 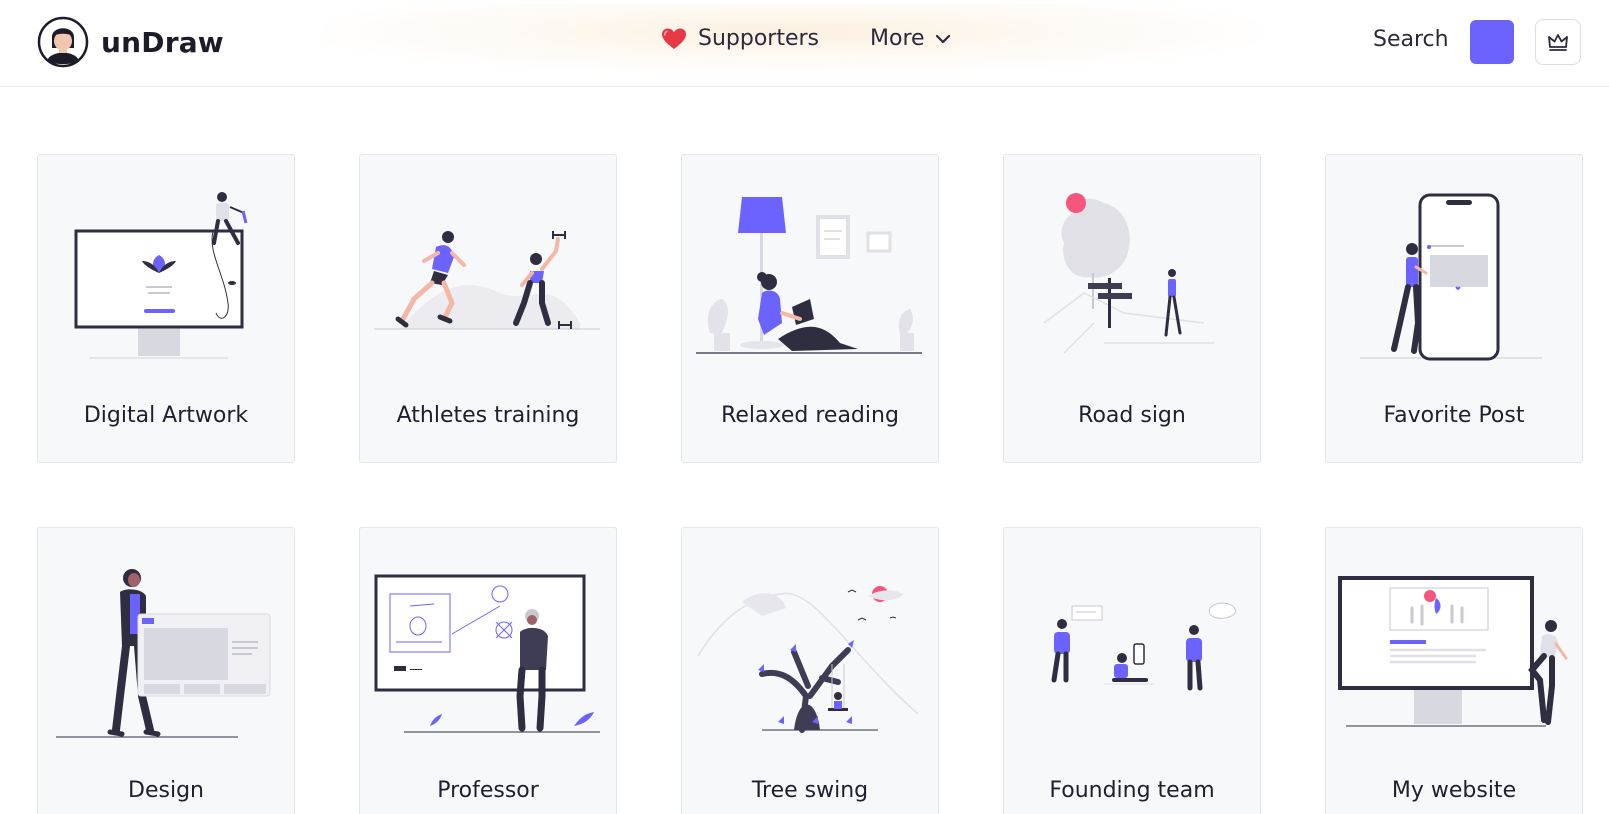 I want to click on search-button: Search, so click(x=1411, y=39).